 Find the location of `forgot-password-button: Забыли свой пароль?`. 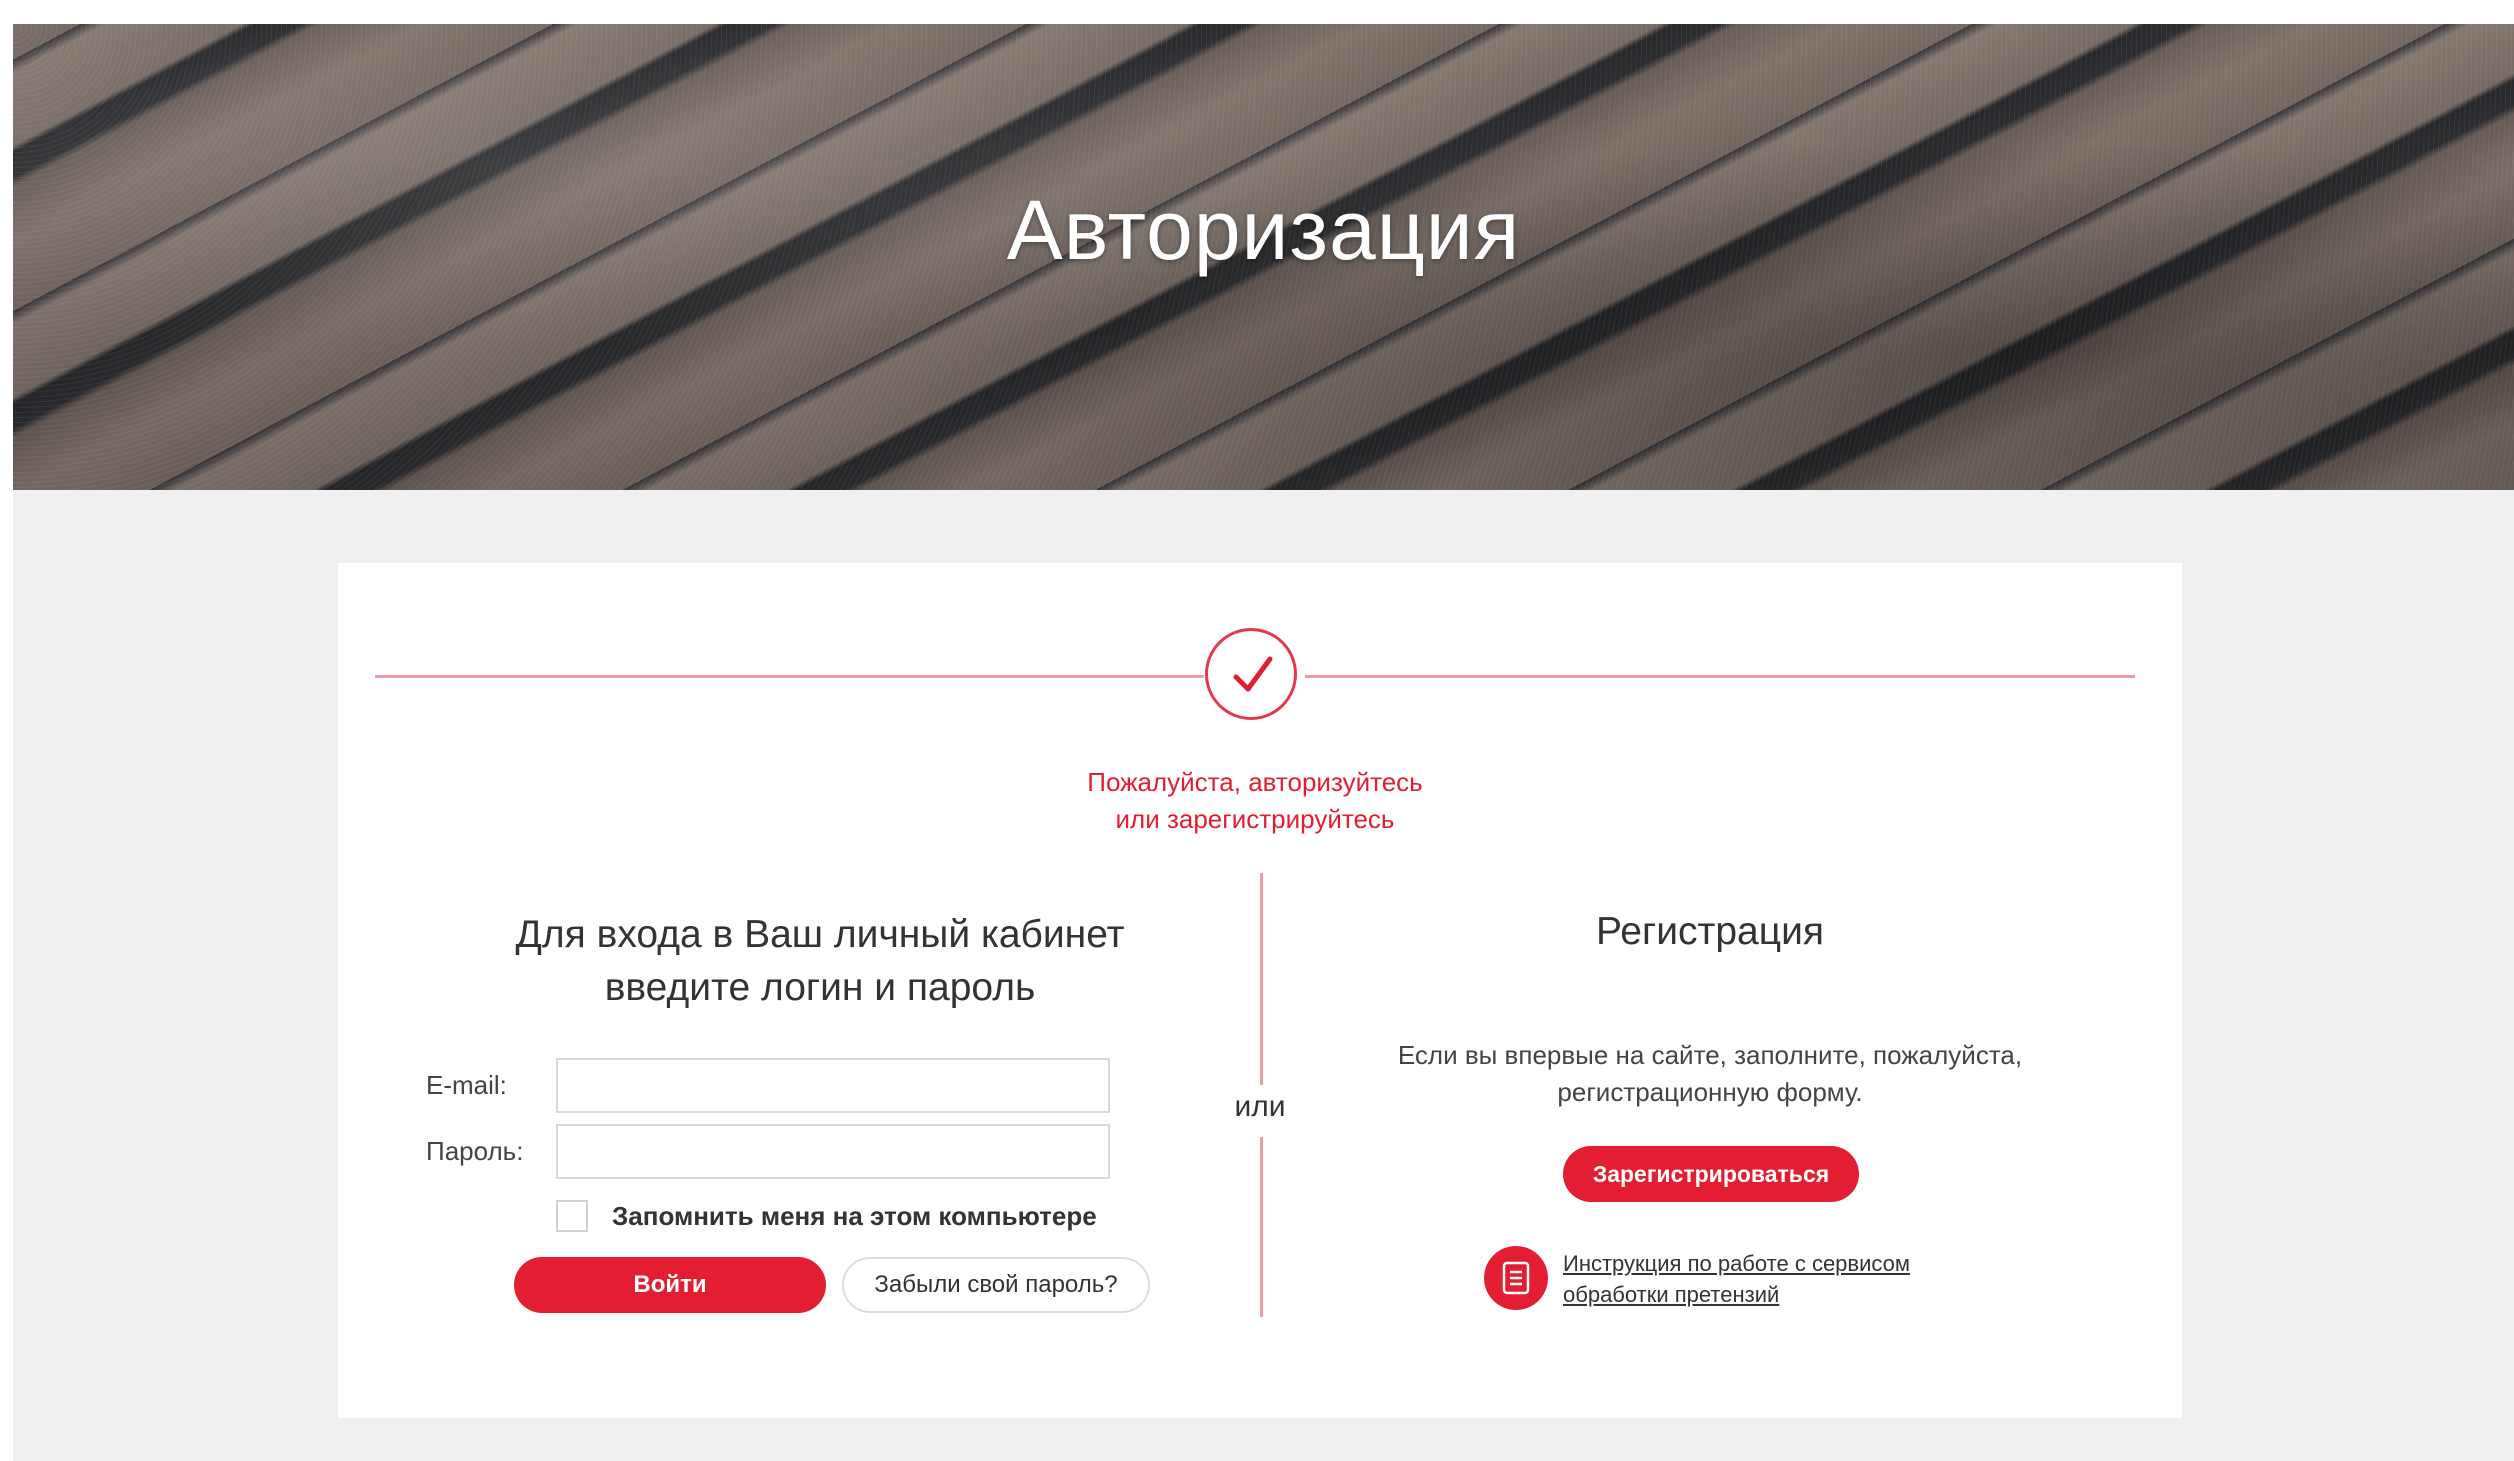

forgot-password-button: Забыли свой пароль? is located at coordinates (996, 1285).